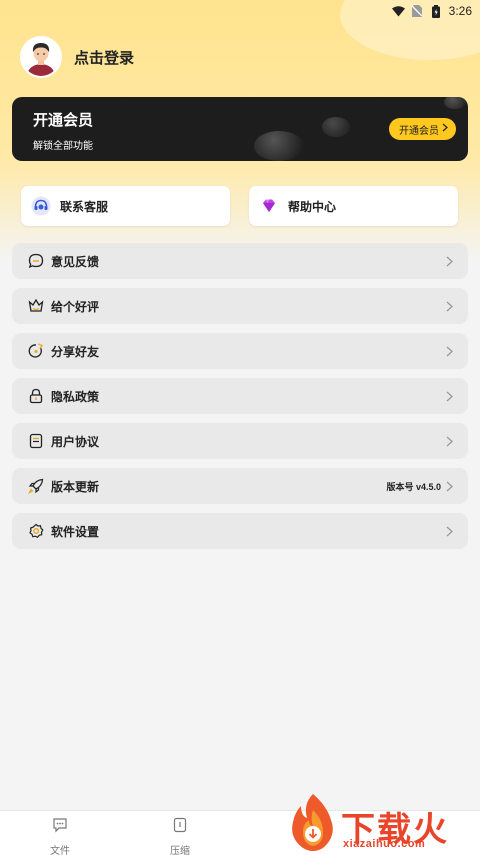  What do you see at coordinates (75, 531) in the screenshot?
I see `menu-item-label: 软件设置` at bounding box center [75, 531].